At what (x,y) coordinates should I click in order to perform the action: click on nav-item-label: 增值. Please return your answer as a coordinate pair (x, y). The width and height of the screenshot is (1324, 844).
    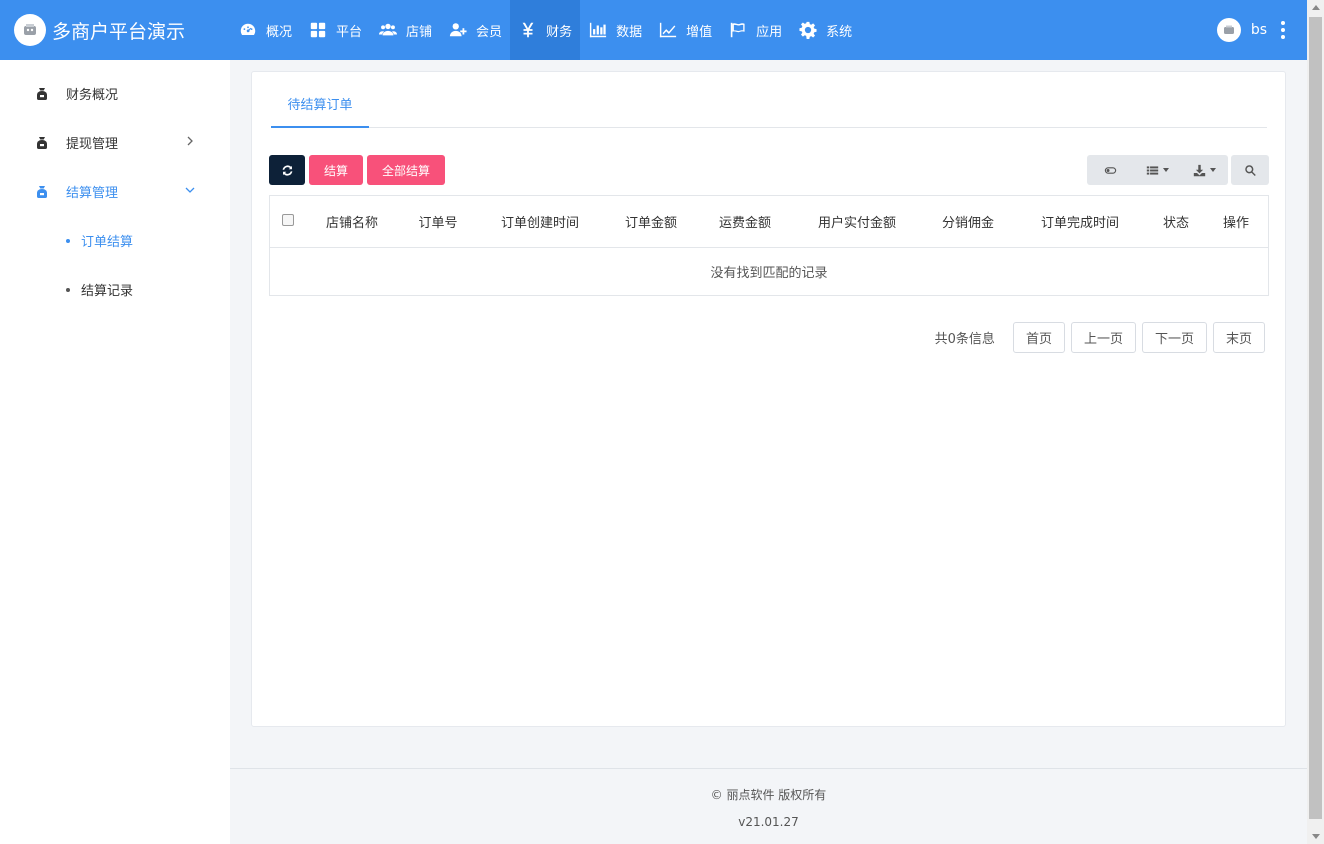
    Looking at the image, I should click on (699, 32).